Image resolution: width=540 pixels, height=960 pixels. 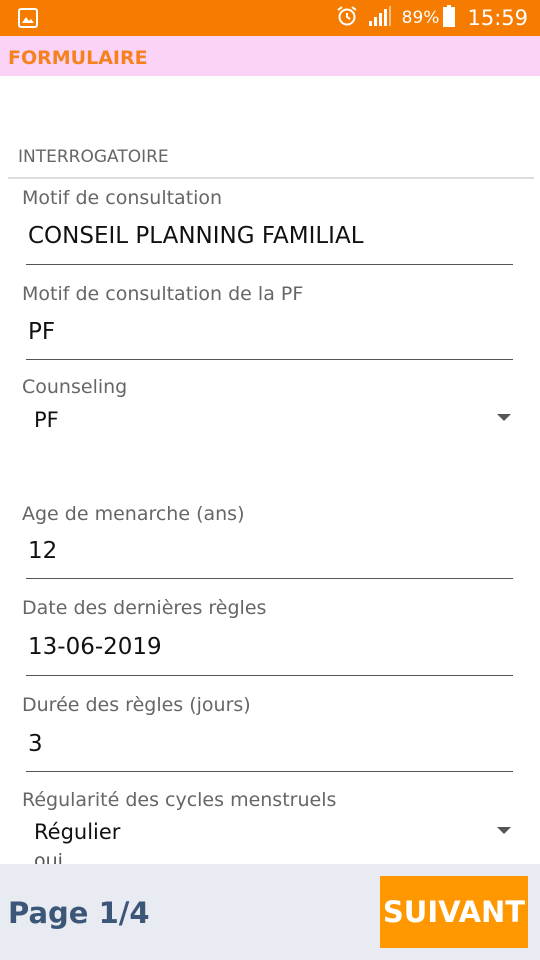 What do you see at coordinates (75, 387) in the screenshot?
I see `field-label-counseling: Counseling` at bounding box center [75, 387].